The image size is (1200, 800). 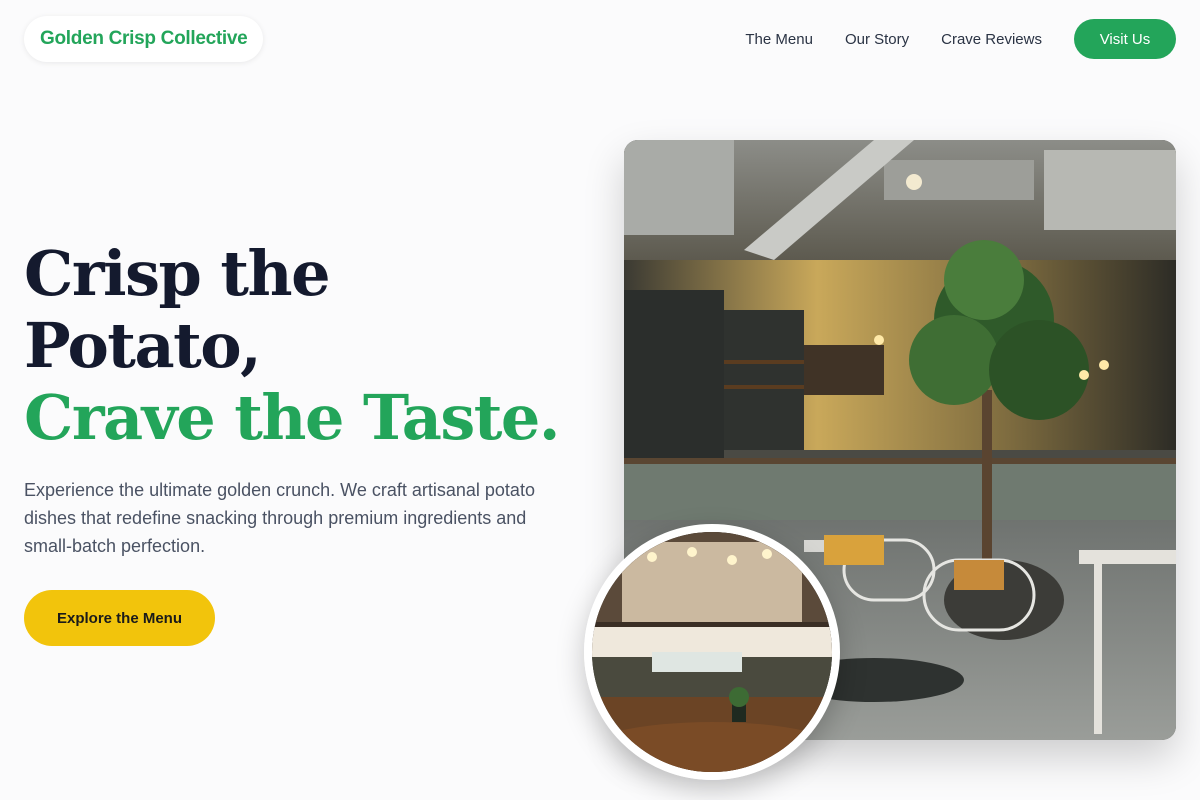 What do you see at coordinates (779, 39) in the screenshot?
I see `nav-link-menu: The Menu` at bounding box center [779, 39].